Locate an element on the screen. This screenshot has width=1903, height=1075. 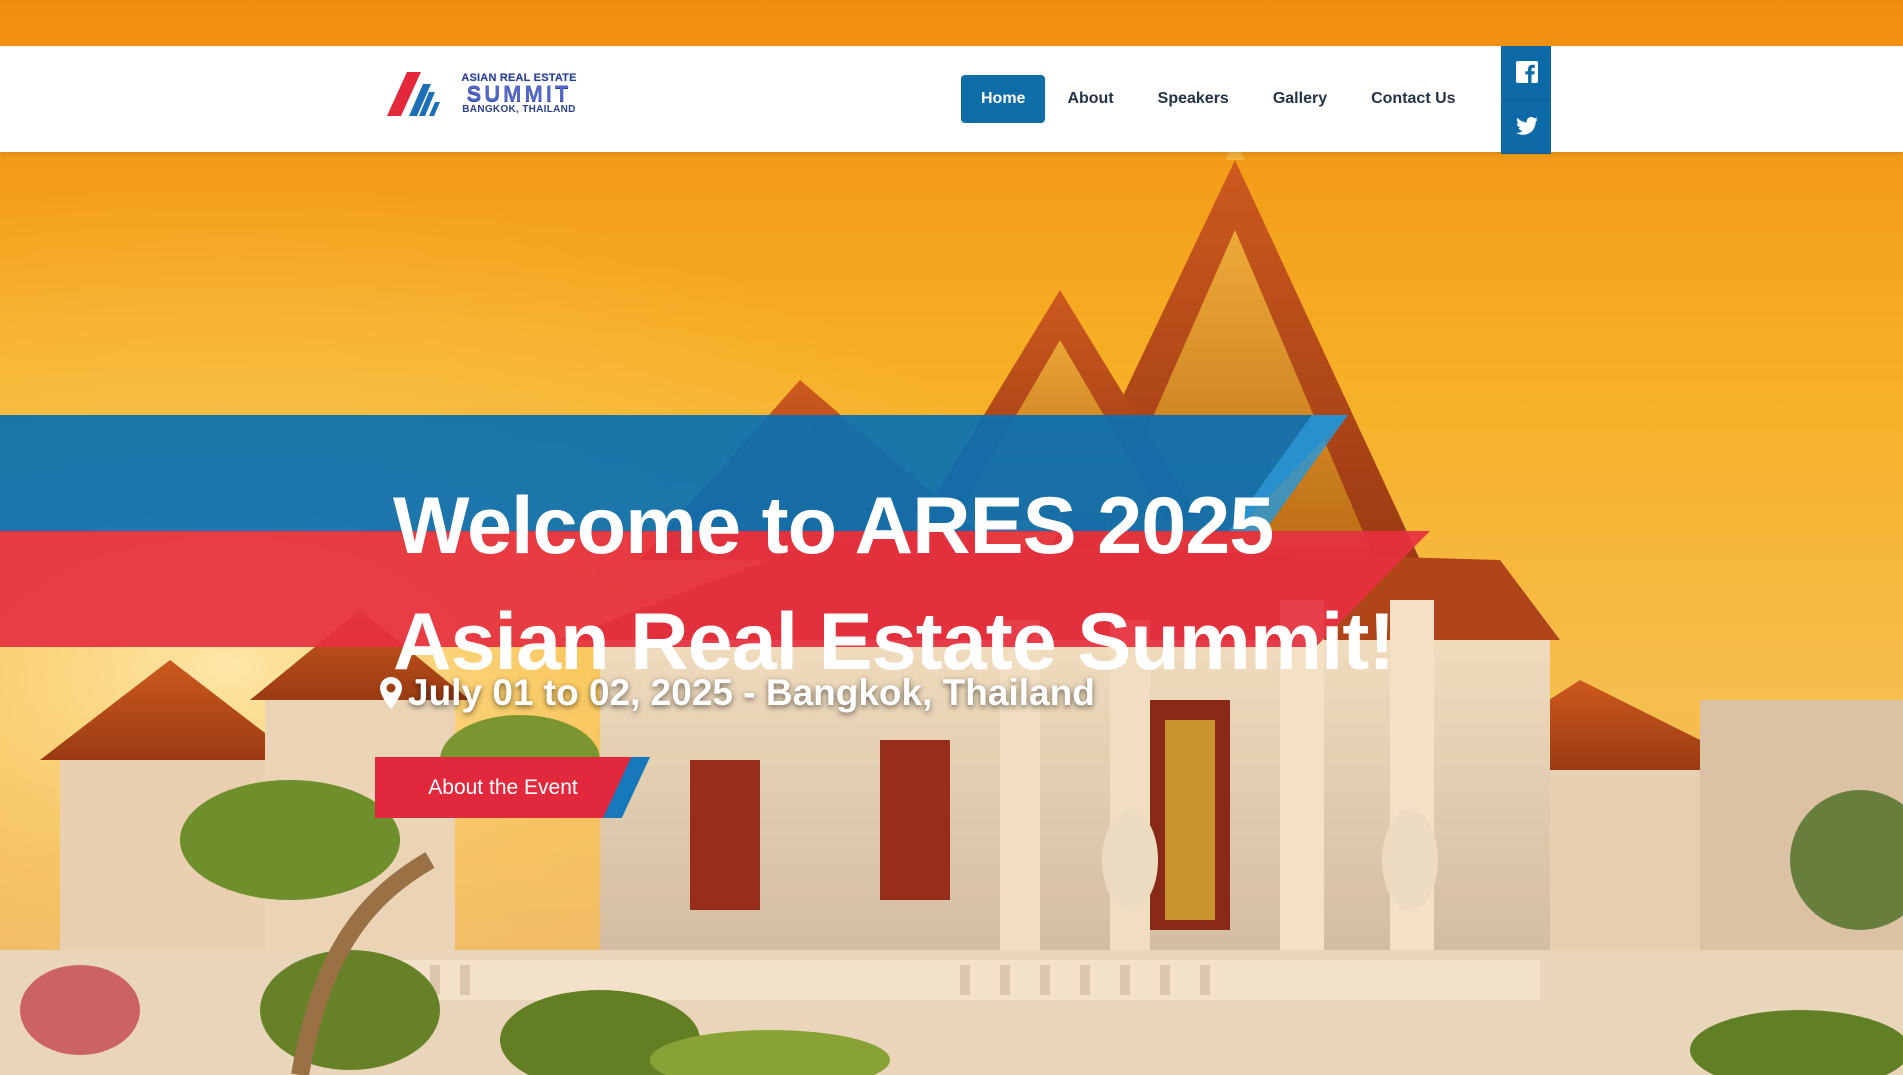
main-navigation: Home About Speakers Gallery Contact Us is located at coordinates (1219, 99).